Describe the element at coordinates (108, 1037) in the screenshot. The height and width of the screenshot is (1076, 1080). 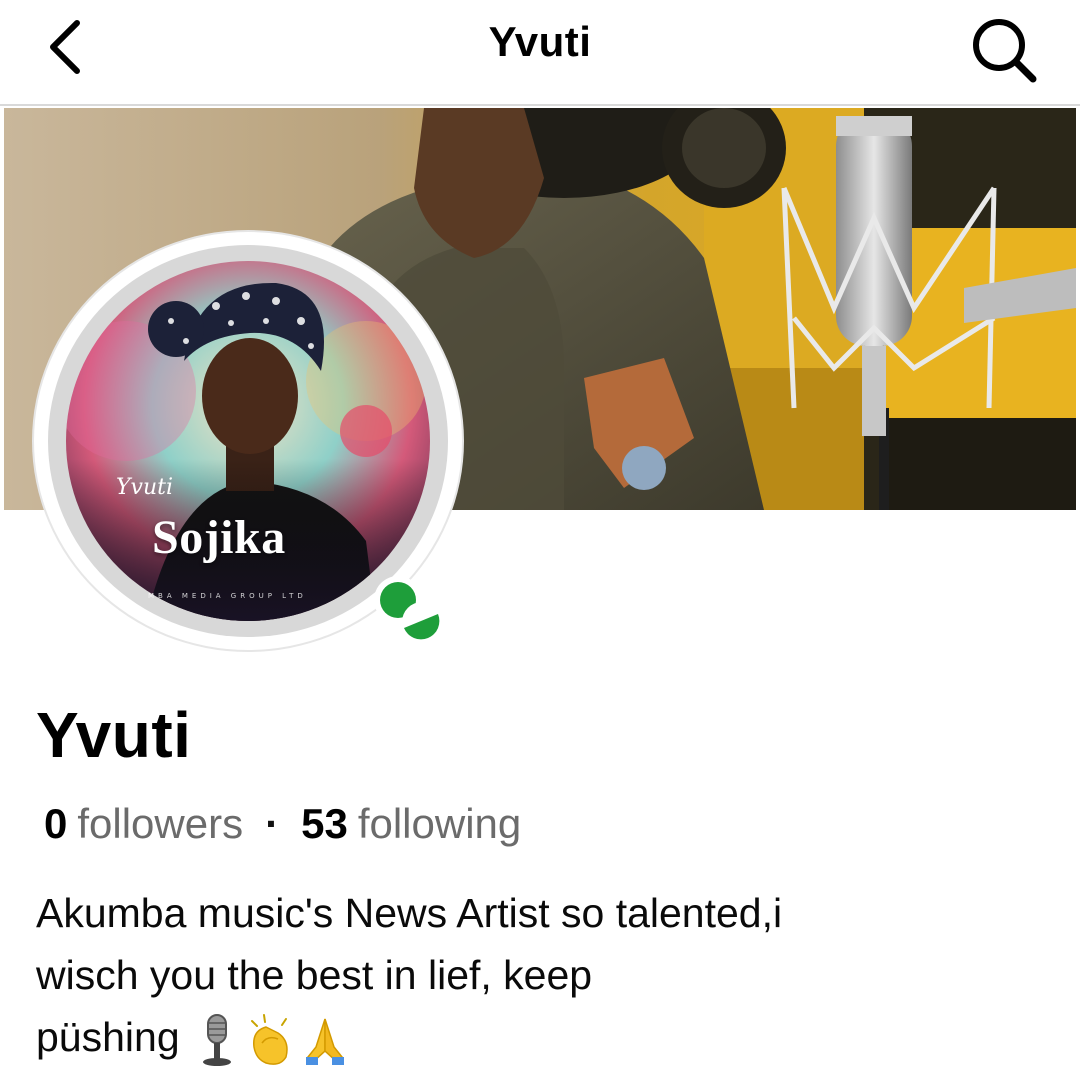
I see `bio-line-text: püshing` at that location.